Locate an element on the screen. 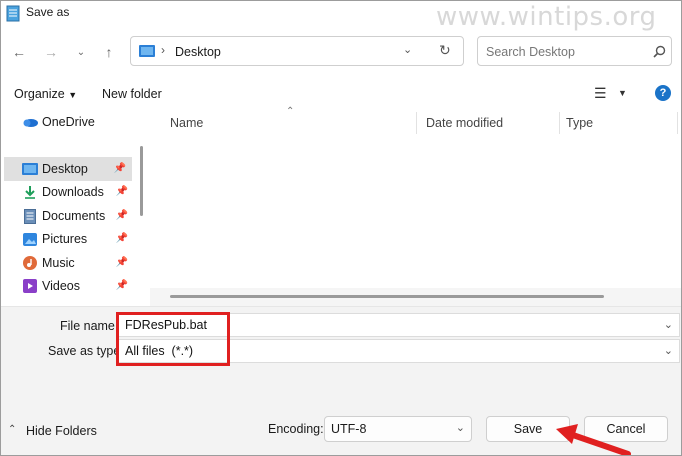 The image size is (682, 456). music-icon is located at coordinates (30, 263).